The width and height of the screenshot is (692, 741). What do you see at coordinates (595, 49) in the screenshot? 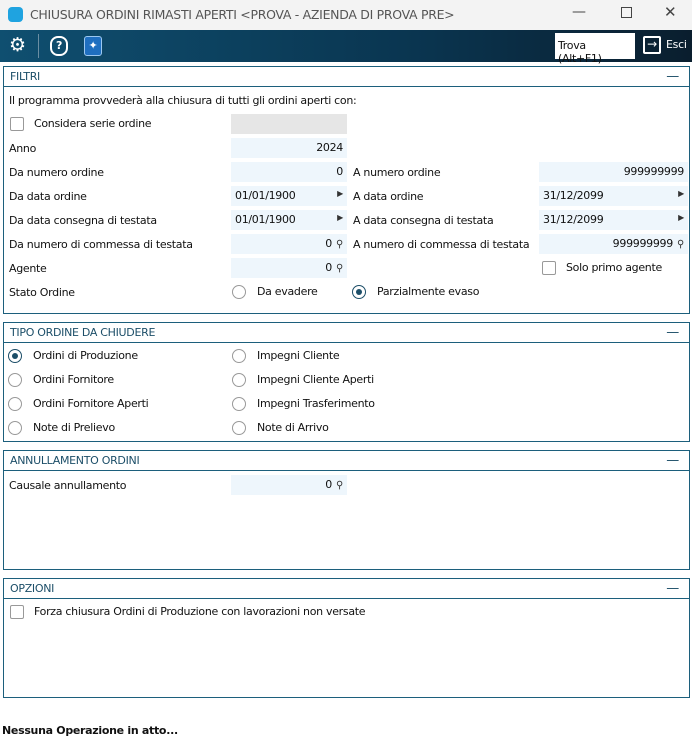
I see `find-button: Trova (Alt+F1)` at bounding box center [595, 49].